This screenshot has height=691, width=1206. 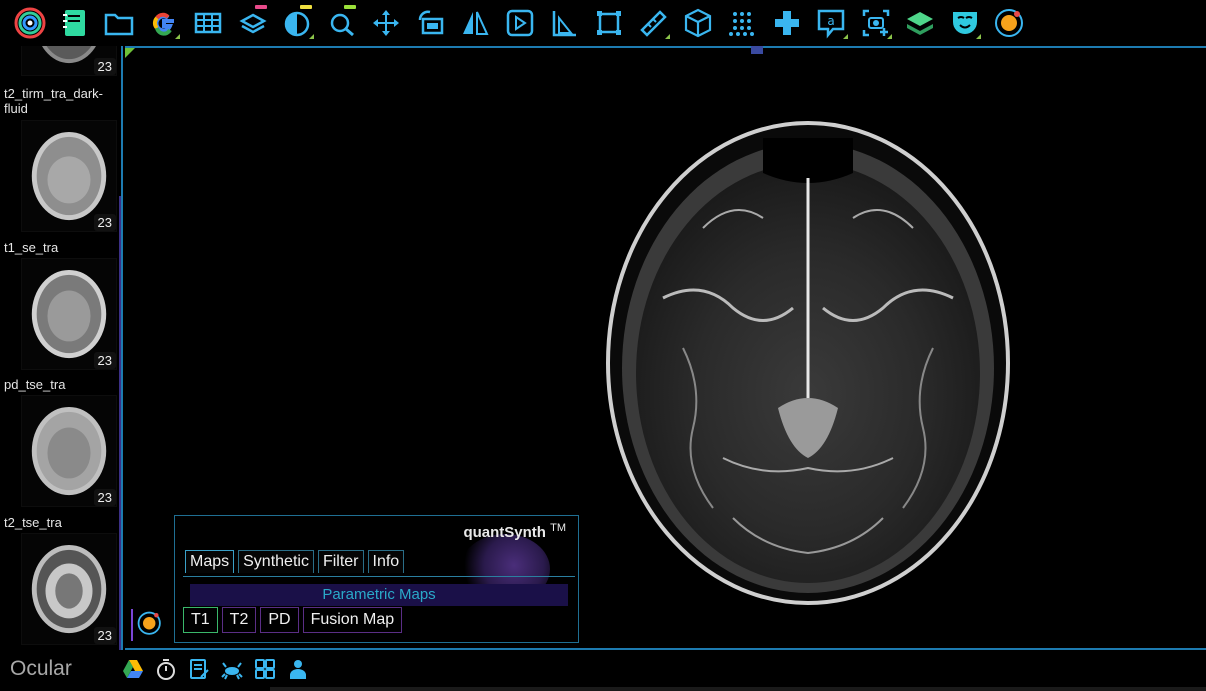 I want to click on title-text: quantSynth, so click(x=504, y=532).